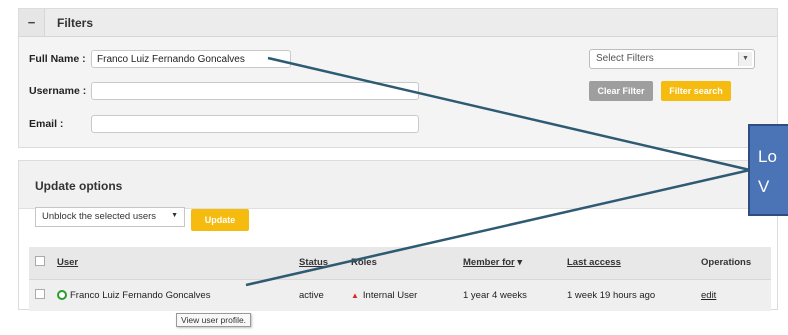  Describe the element at coordinates (733, 263) in the screenshot. I see `header-operations: Operations` at that location.